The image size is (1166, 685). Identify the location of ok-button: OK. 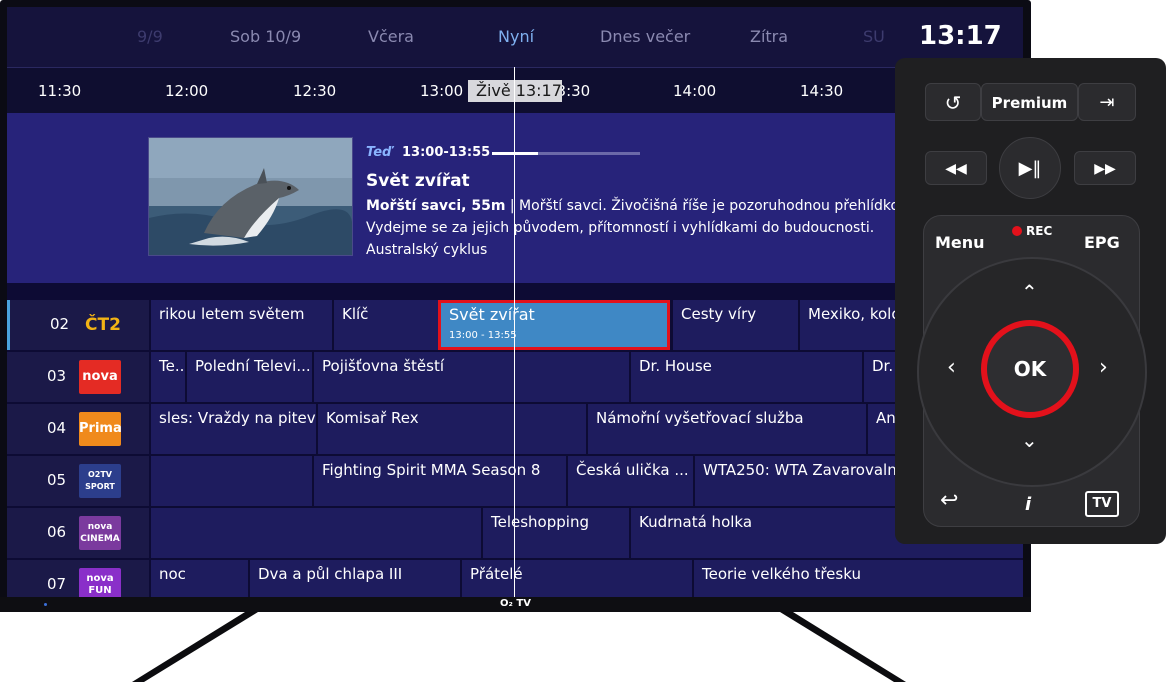
(1030, 369).